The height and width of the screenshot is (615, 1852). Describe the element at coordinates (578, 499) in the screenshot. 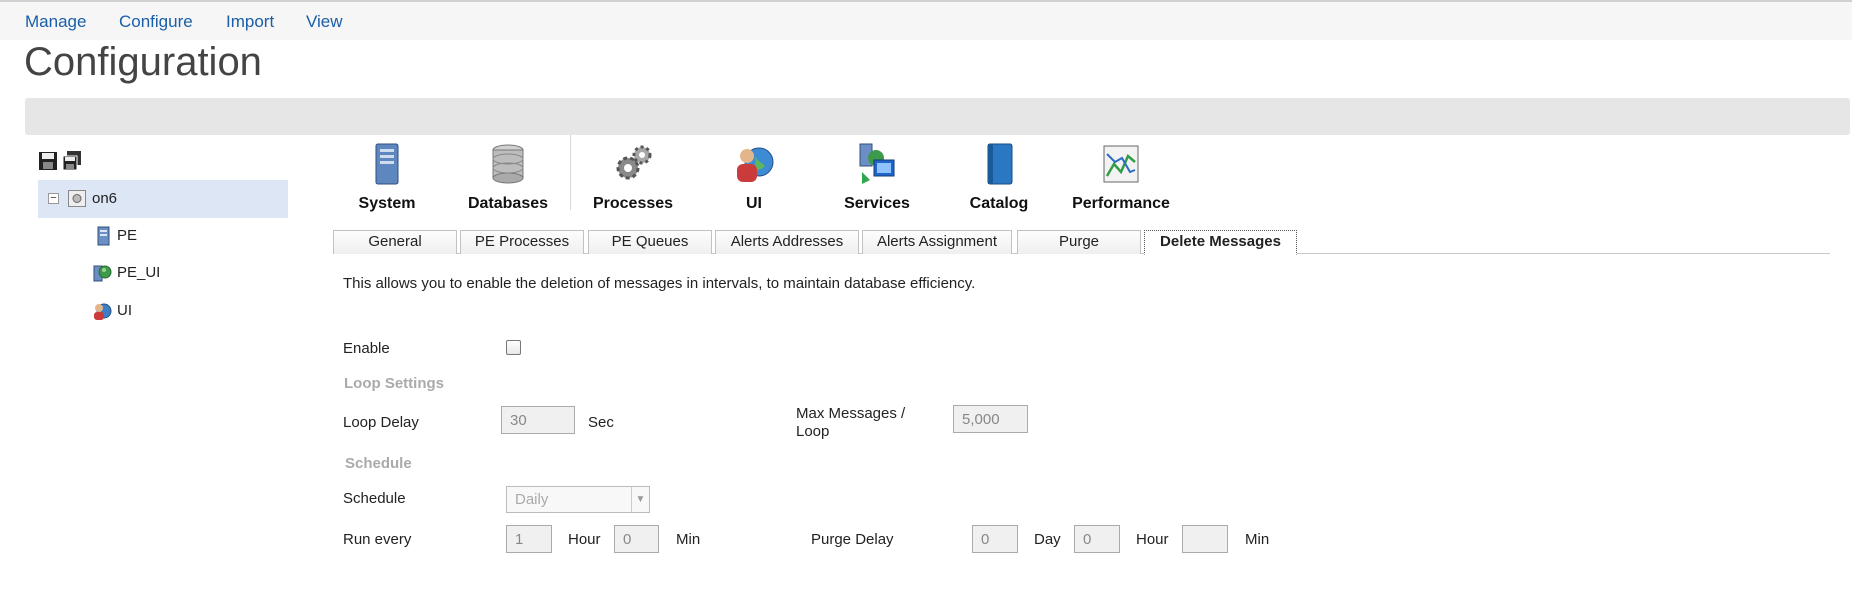

I see `schedule-select: Daily ▼` at that location.